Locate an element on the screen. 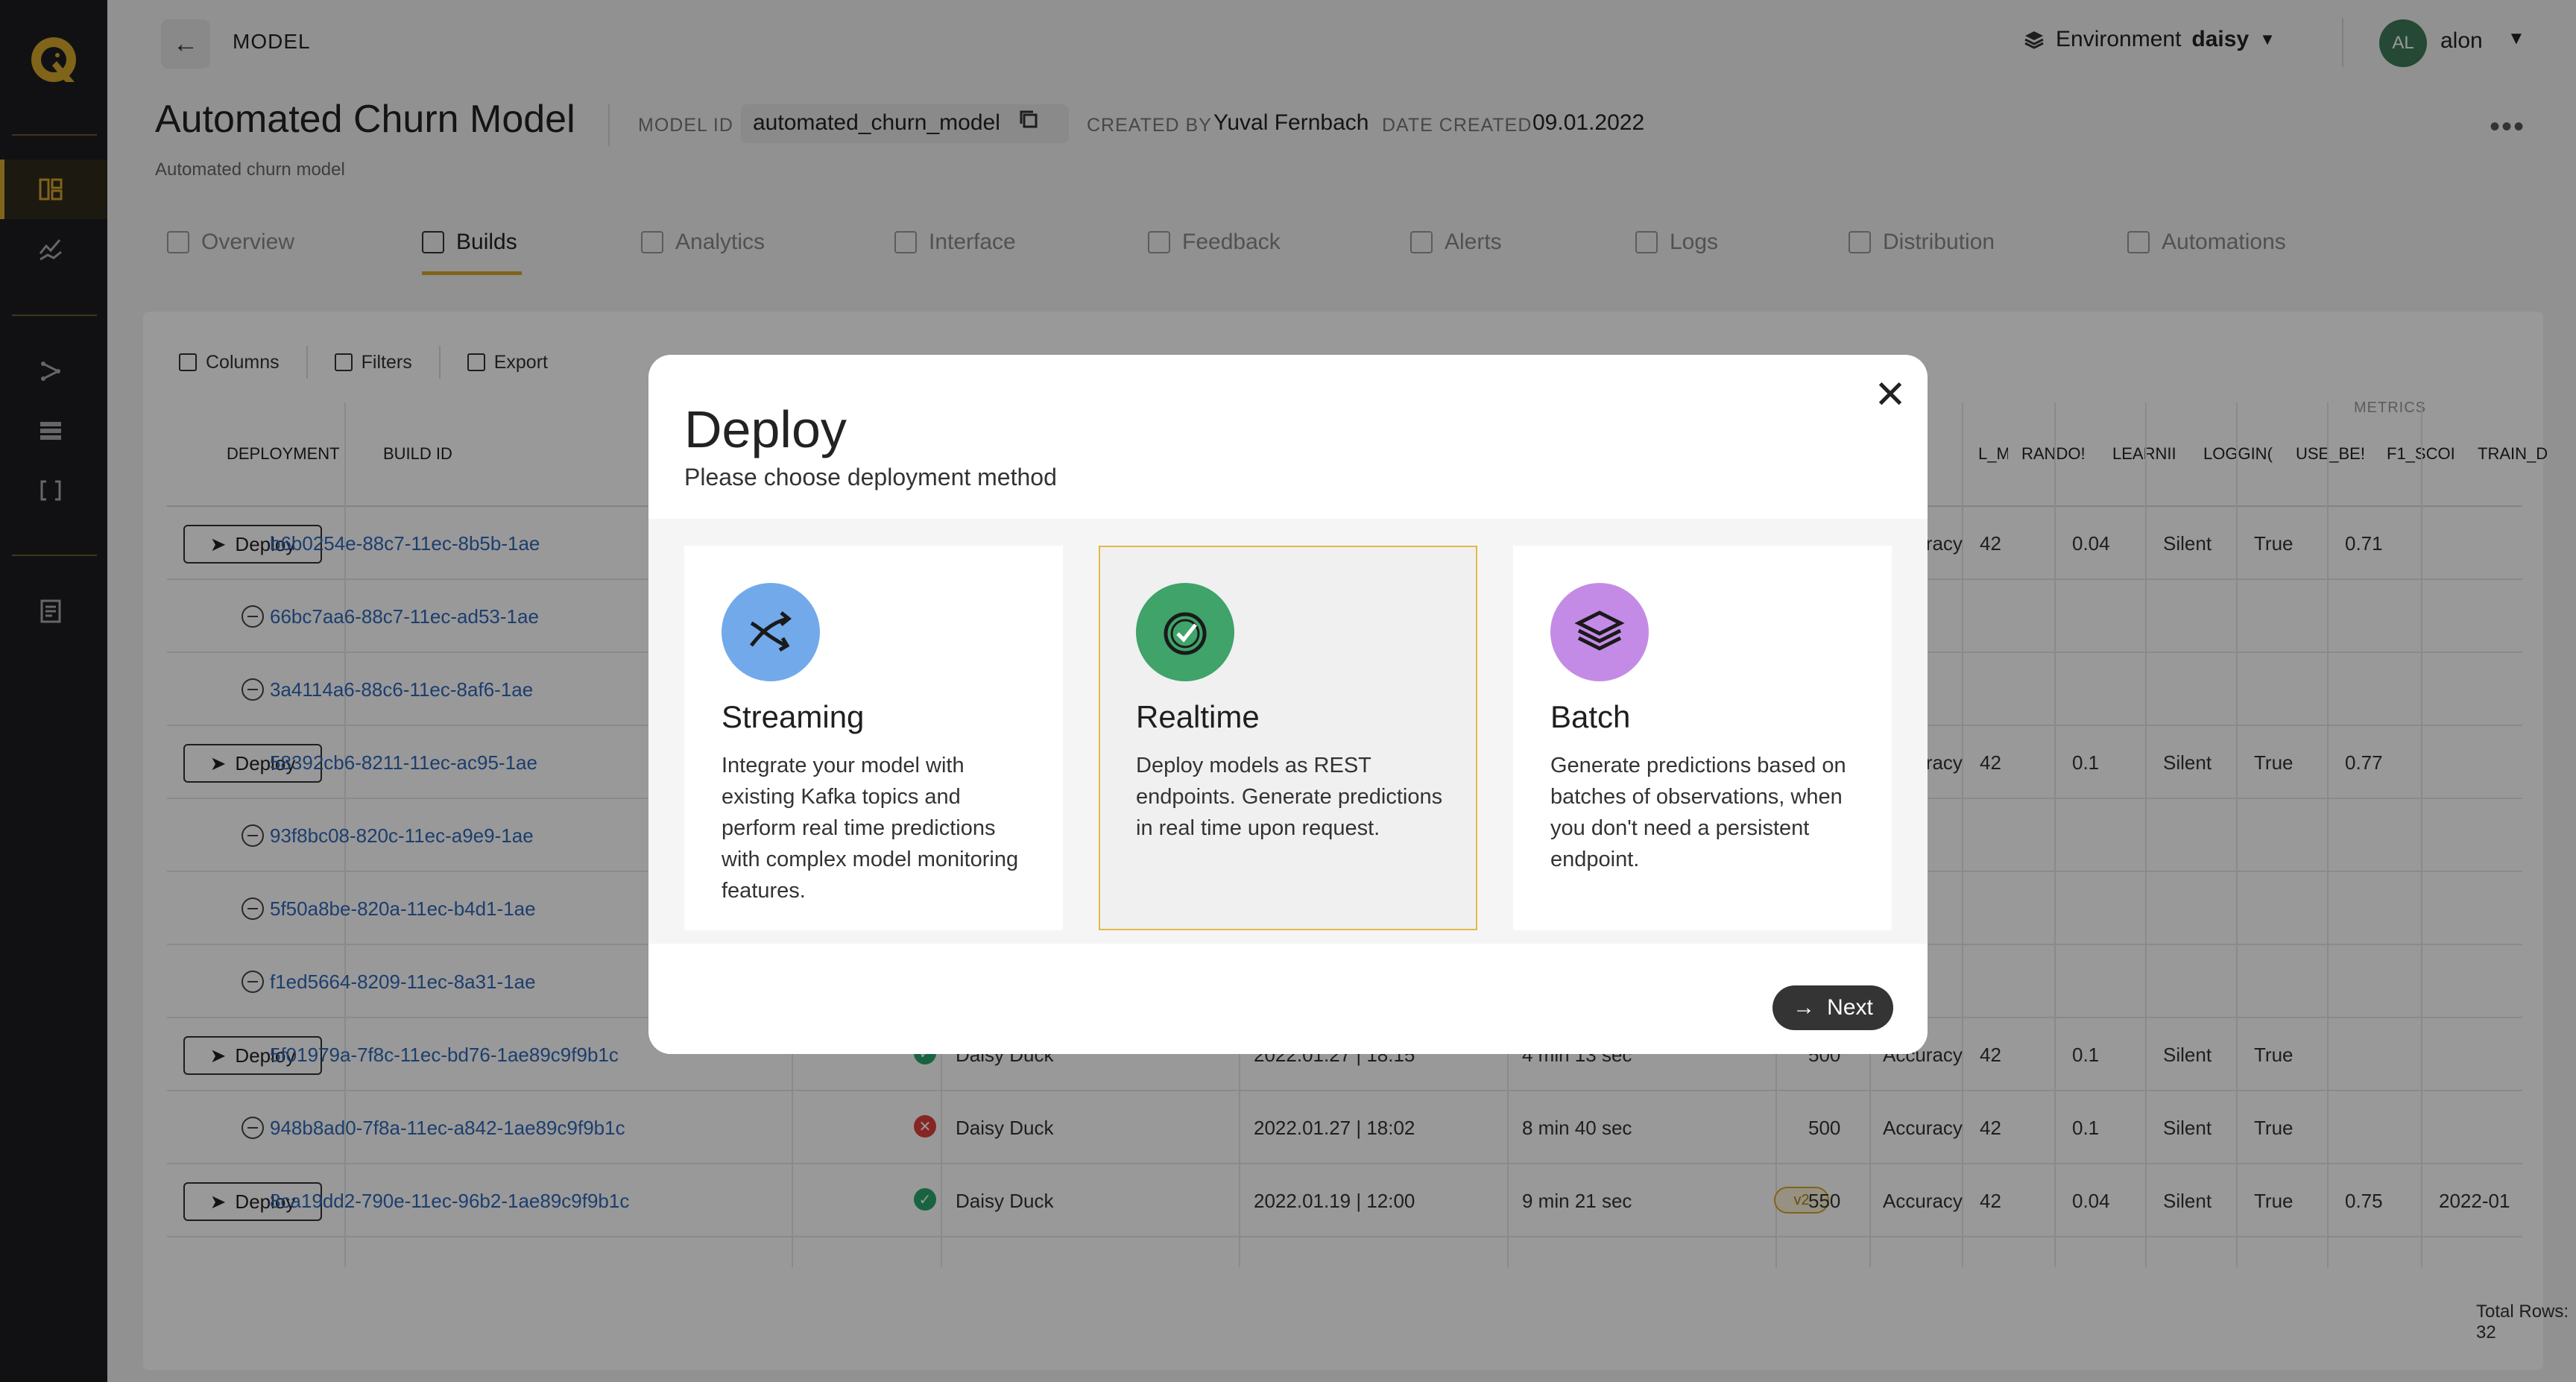 The width and height of the screenshot is (2576, 1382). option-title: Streaming is located at coordinates (793, 716).